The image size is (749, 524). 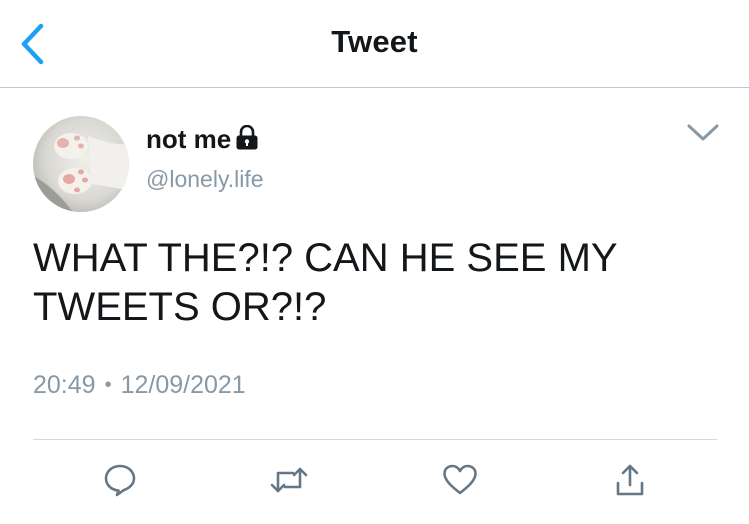 What do you see at coordinates (64, 385) in the screenshot?
I see `tweet-time: 20:49` at bounding box center [64, 385].